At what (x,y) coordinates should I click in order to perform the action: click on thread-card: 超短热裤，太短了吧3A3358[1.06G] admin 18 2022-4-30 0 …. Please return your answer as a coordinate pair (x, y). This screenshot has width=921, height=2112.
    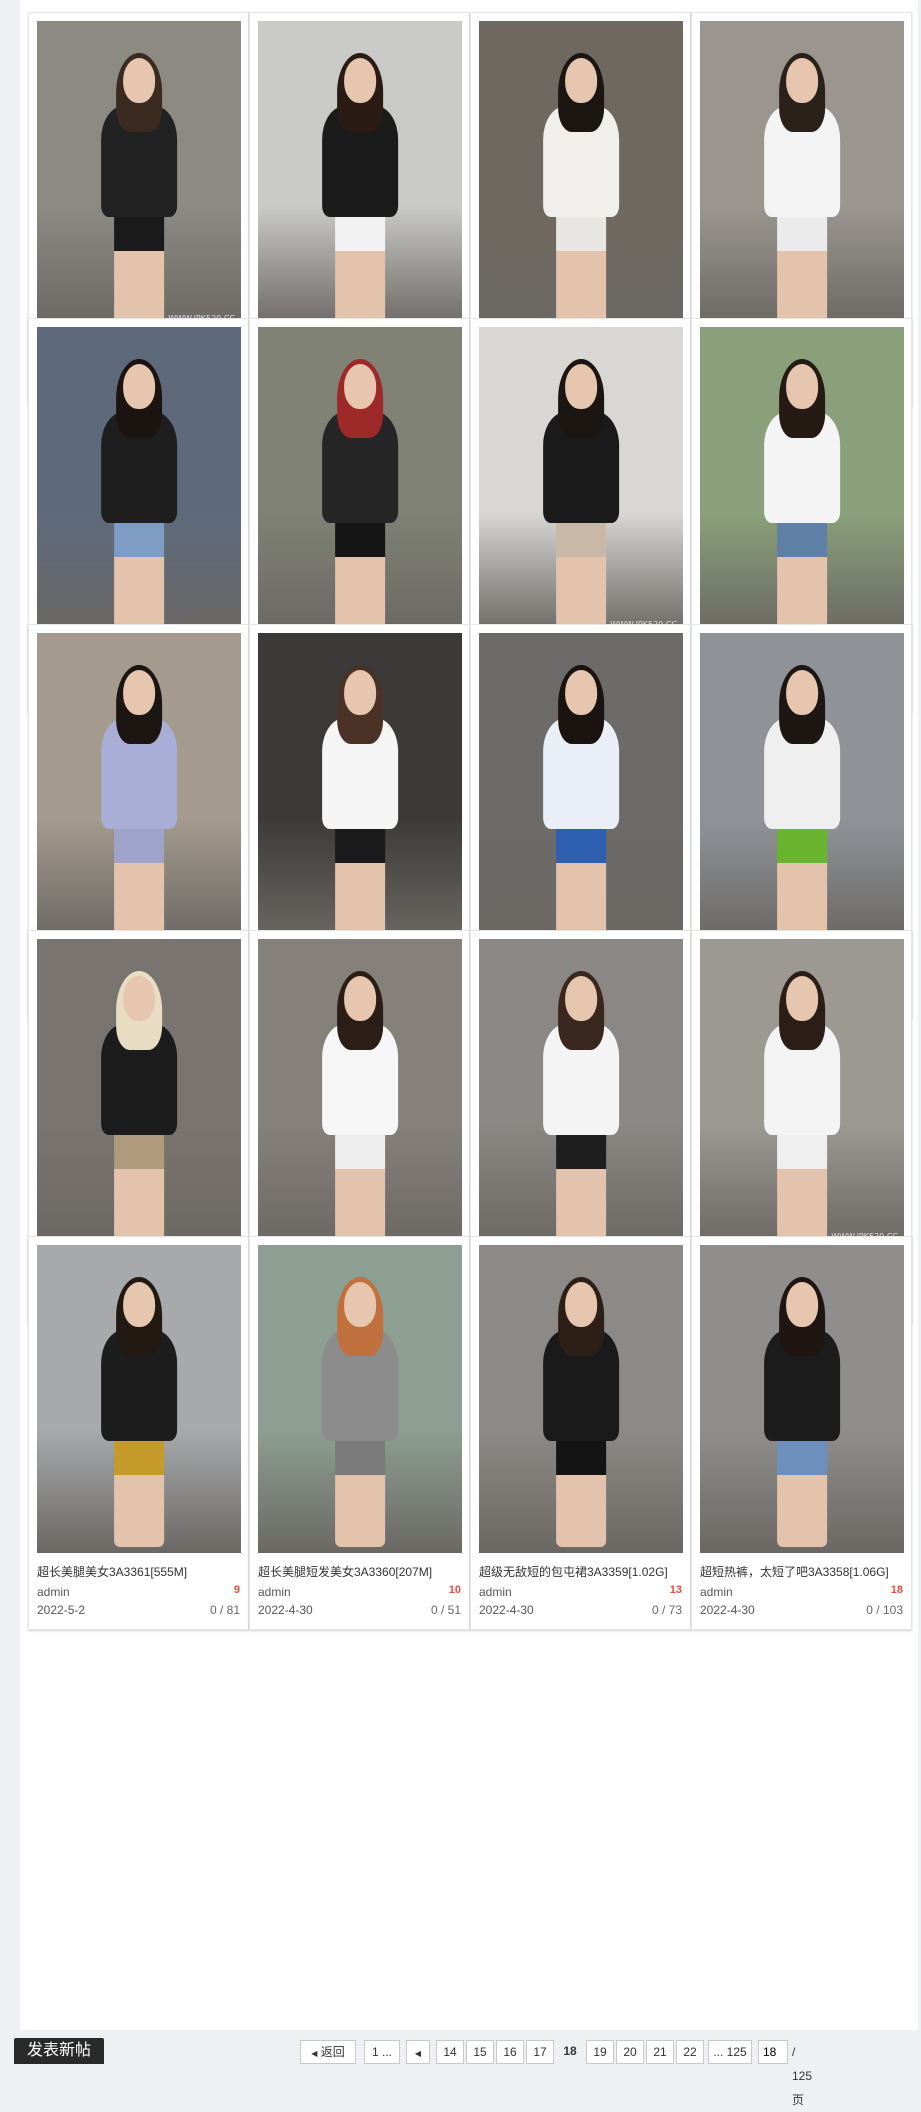
    Looking at the image, I should click on (801, 1433).